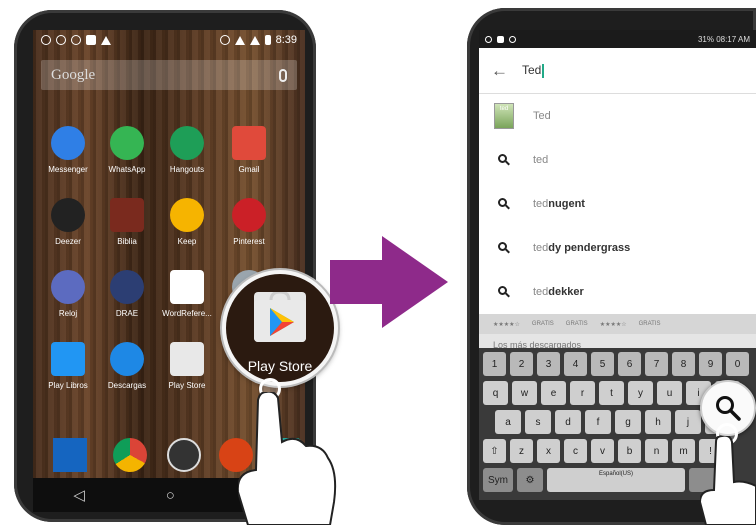 This screenshot has height=525, width=756. I want to click on app-label: Reloj, so click(68, 313).